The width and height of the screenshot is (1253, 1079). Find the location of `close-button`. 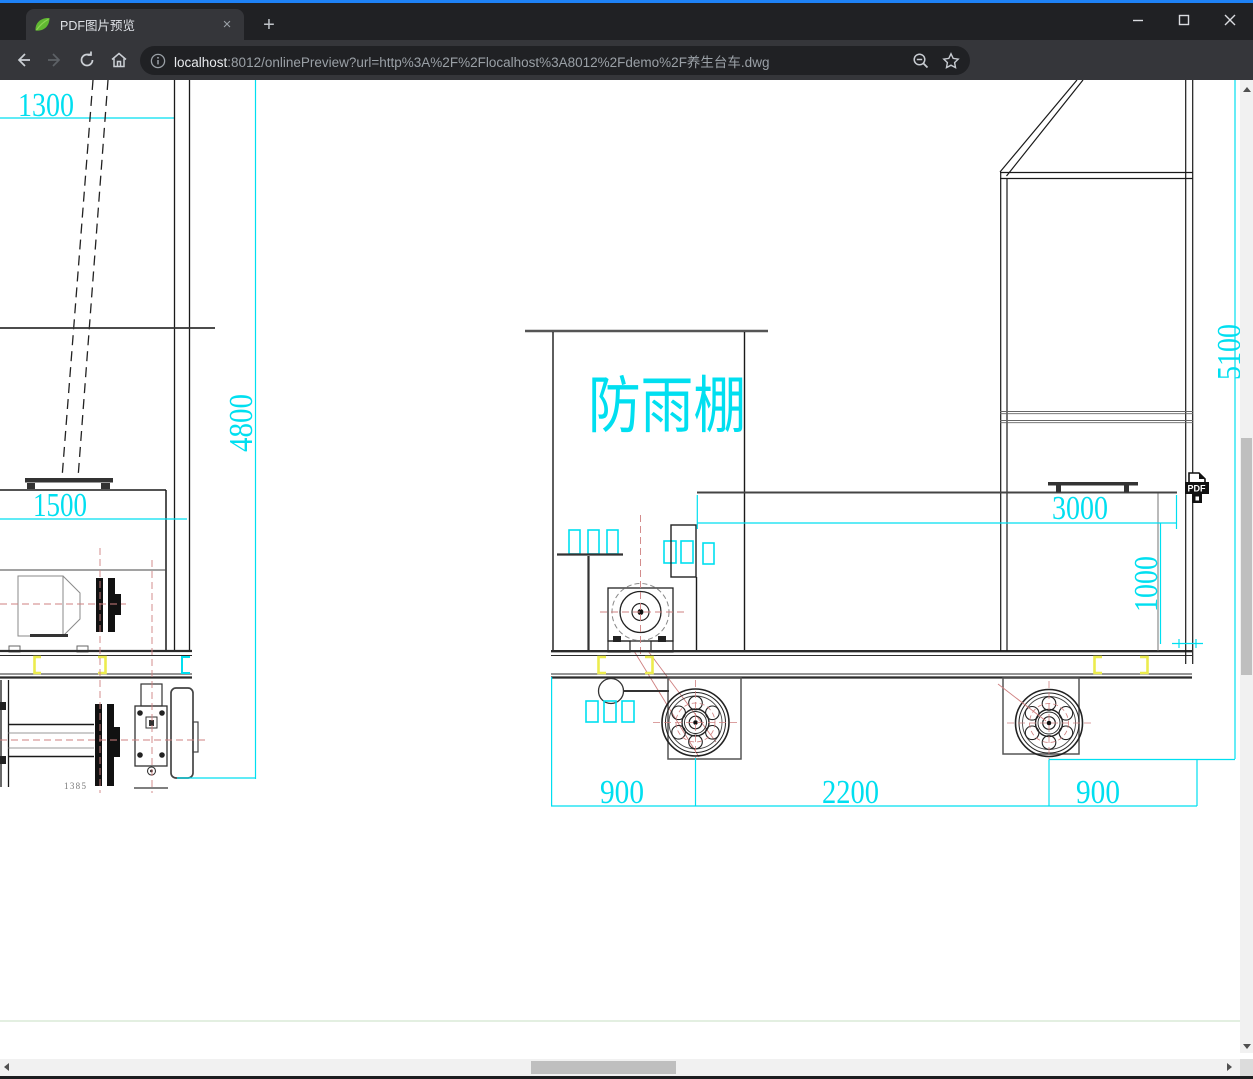

close-button is located at coordinates (1230, 20).